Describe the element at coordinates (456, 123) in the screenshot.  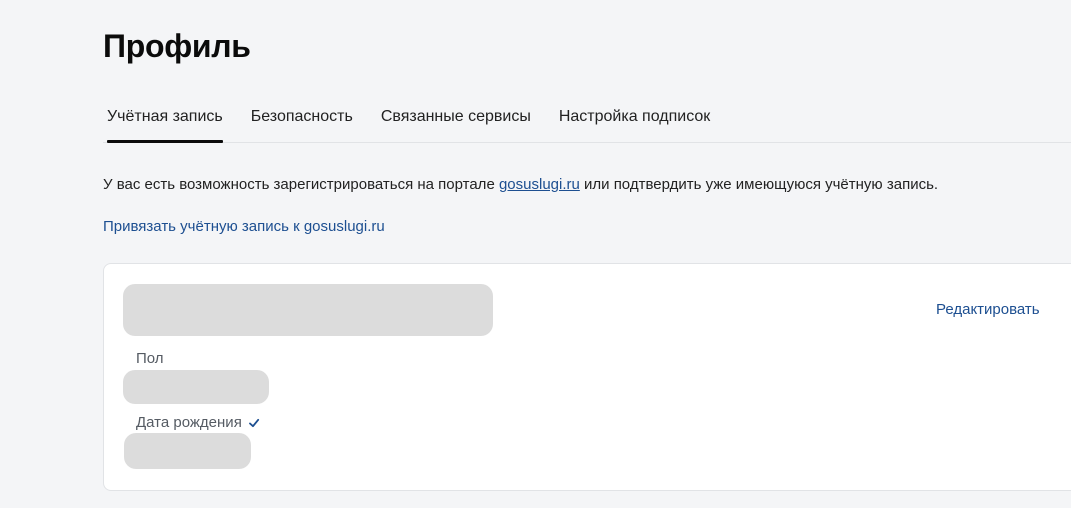
I see `tab-linked-services: Связанные сервисы` at that location.